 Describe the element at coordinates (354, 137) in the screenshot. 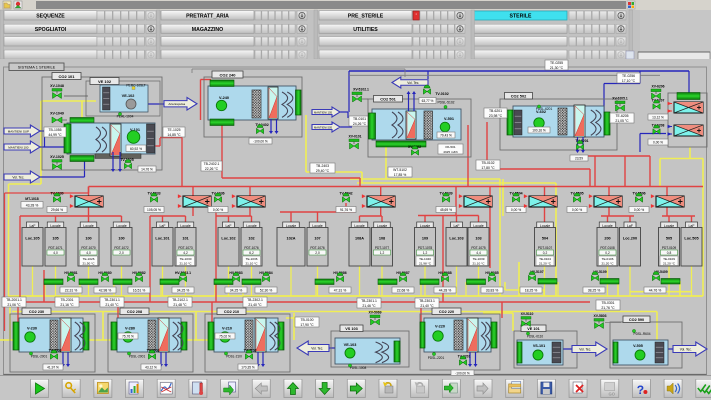

I see `svg-text: XV-0101` at that location.